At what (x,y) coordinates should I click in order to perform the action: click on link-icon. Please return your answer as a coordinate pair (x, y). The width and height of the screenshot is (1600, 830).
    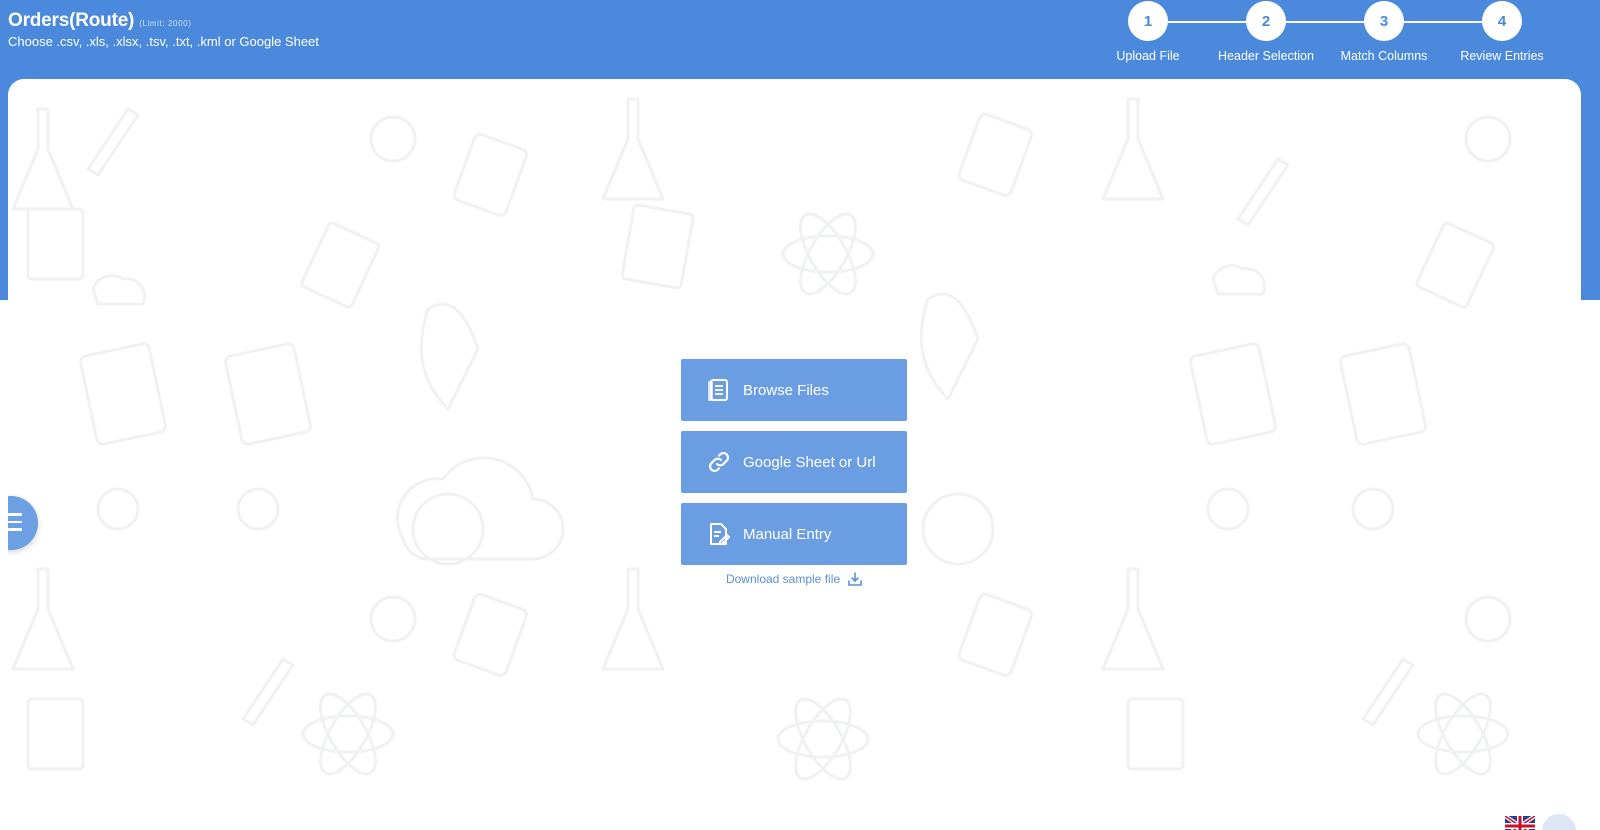
    Looking at the image, I should click on (719, 462).